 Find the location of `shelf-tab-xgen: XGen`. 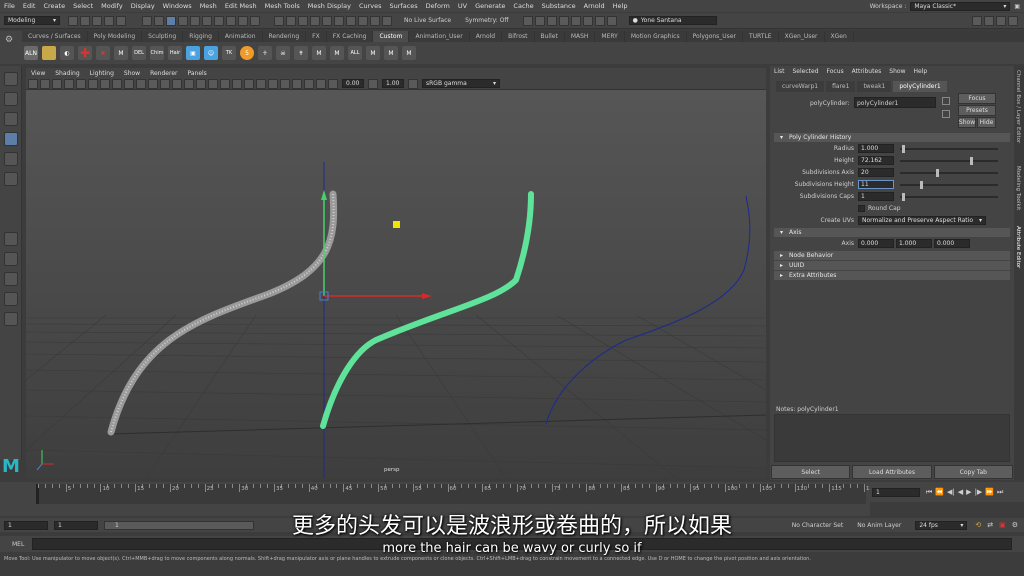

shelf-tab-xgen: XGen is located at coordinates (839, 36).